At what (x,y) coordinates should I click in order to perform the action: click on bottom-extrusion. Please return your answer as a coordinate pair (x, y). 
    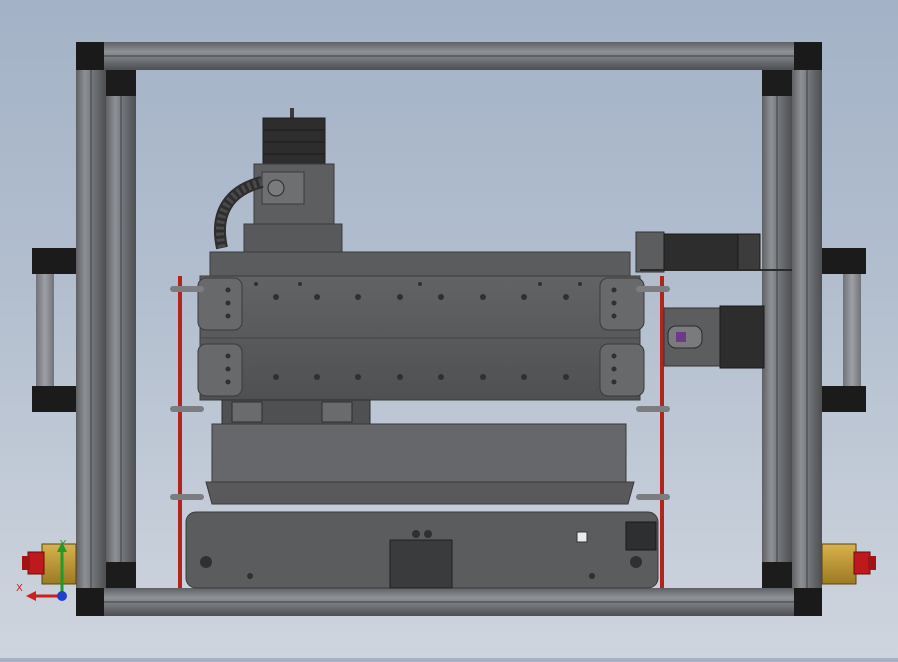
    Looking at the image, I should click on (449, 602).